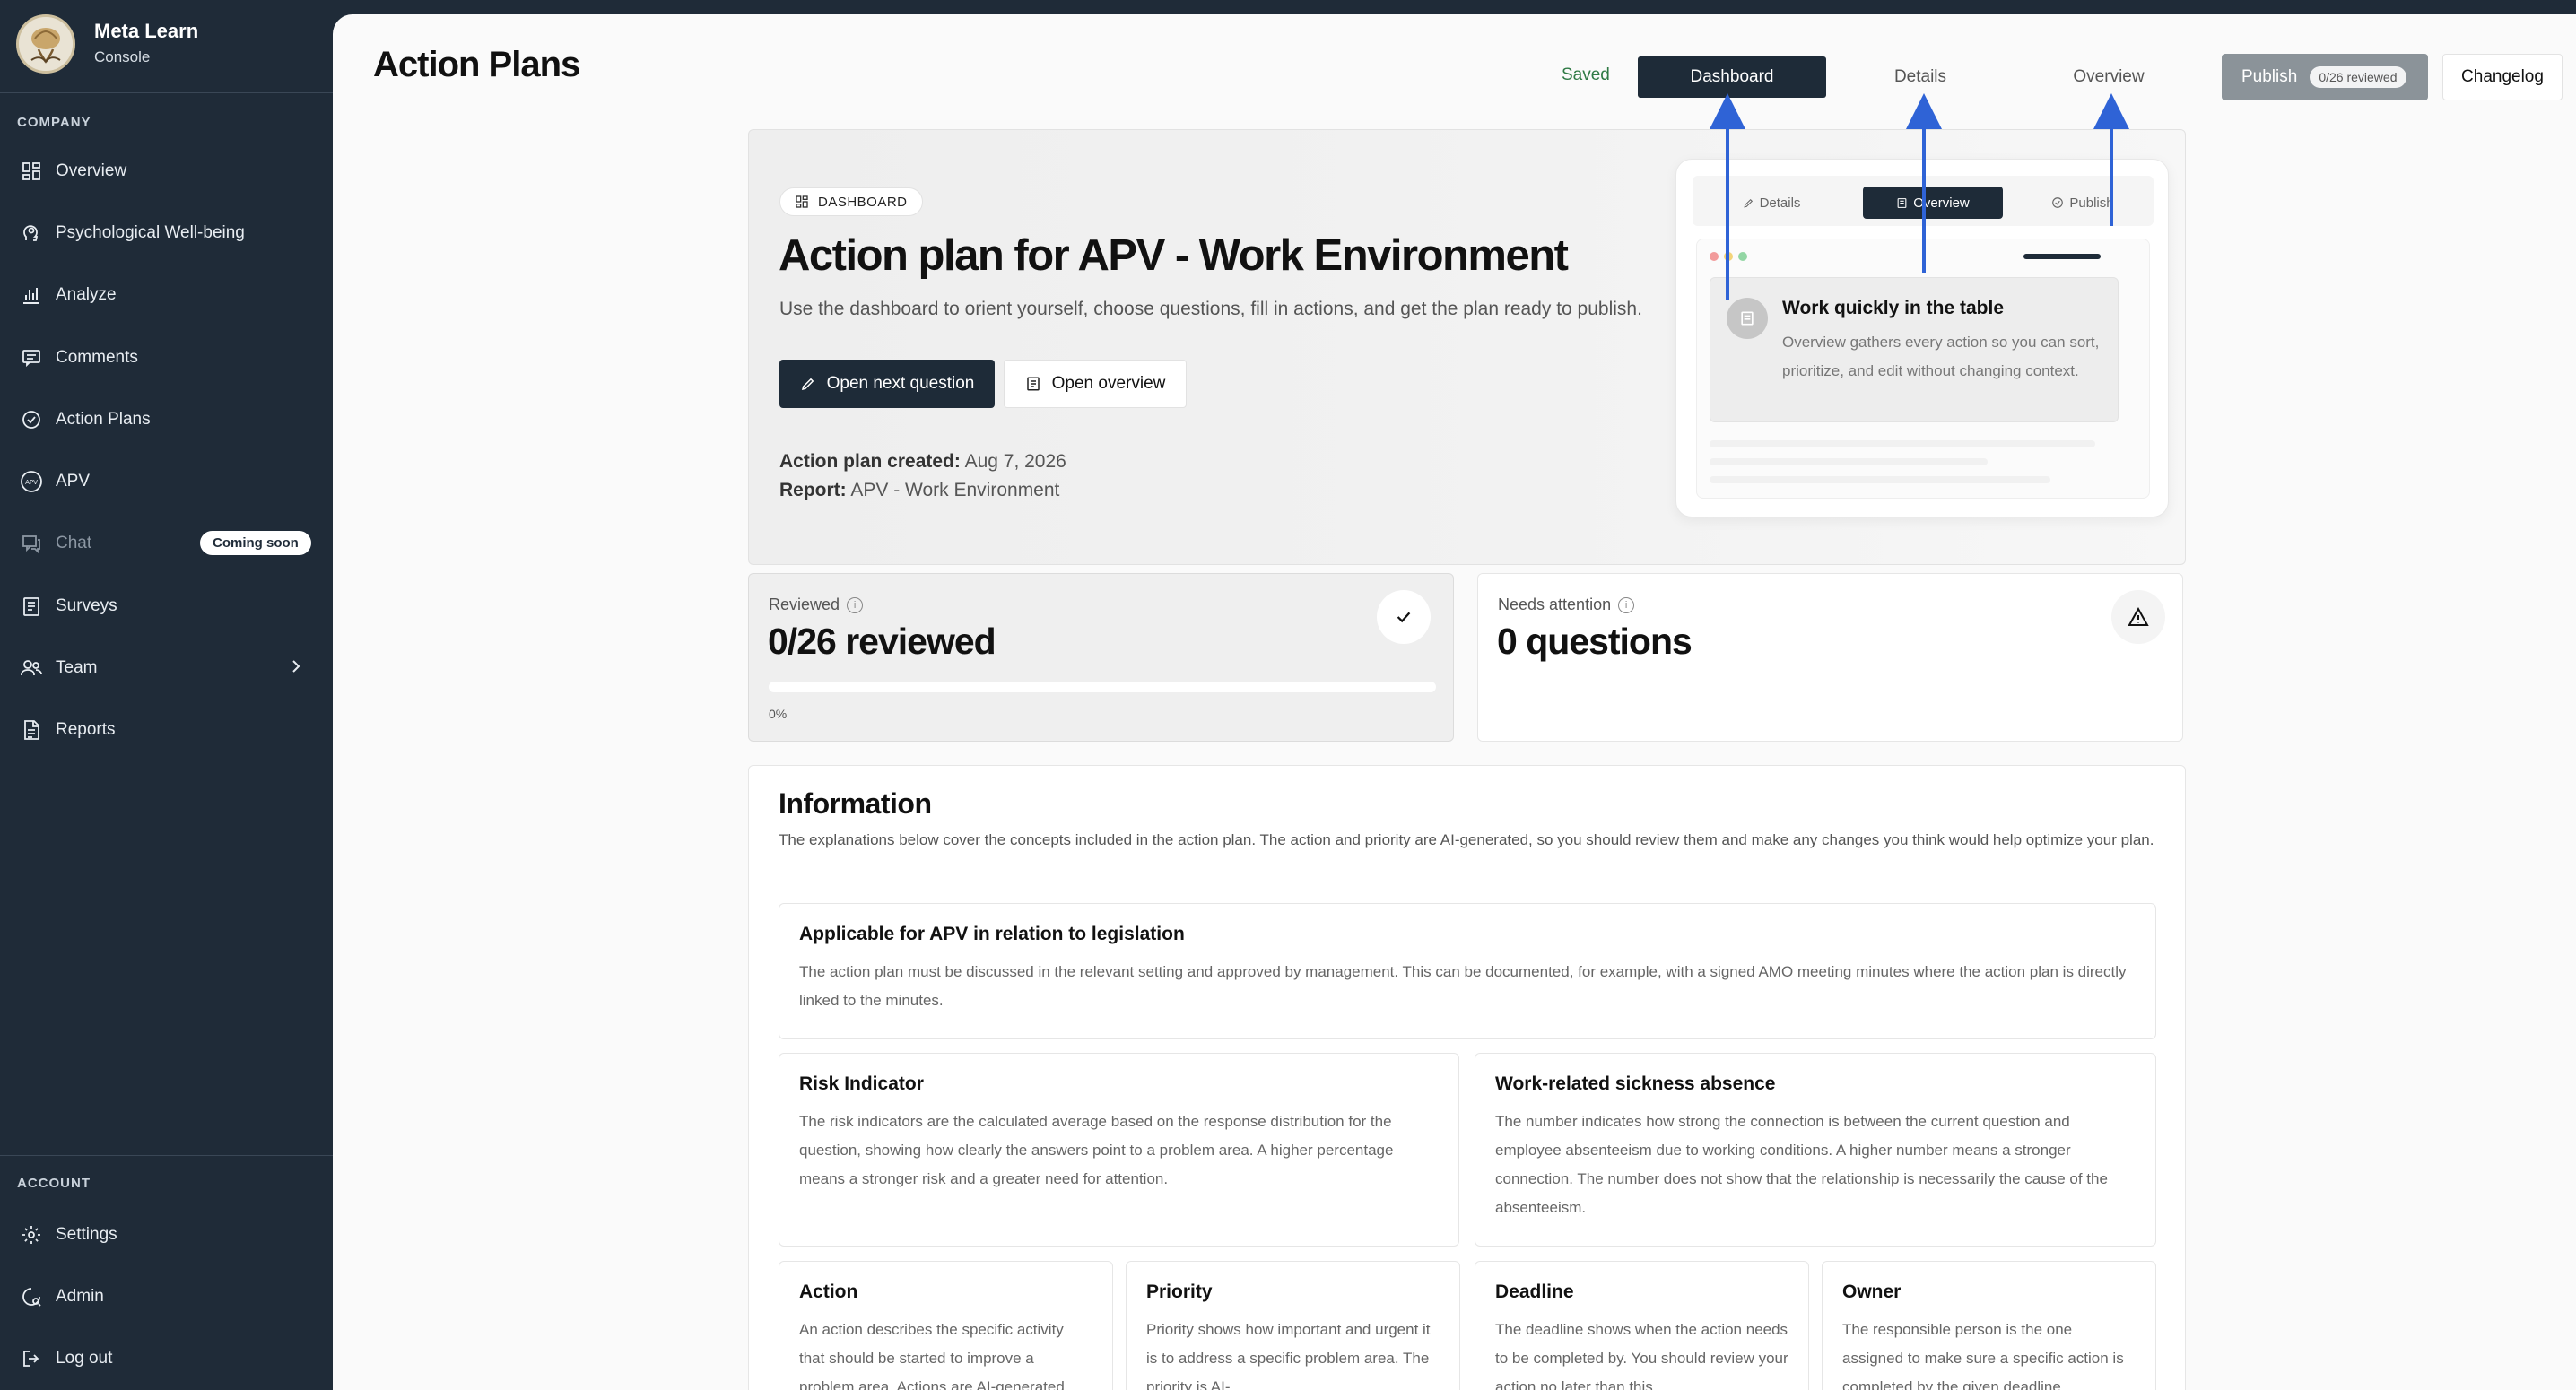 The image size is (2576, 1390). I want to click on sidebar-item-reports: Reports, so click(166, 730).